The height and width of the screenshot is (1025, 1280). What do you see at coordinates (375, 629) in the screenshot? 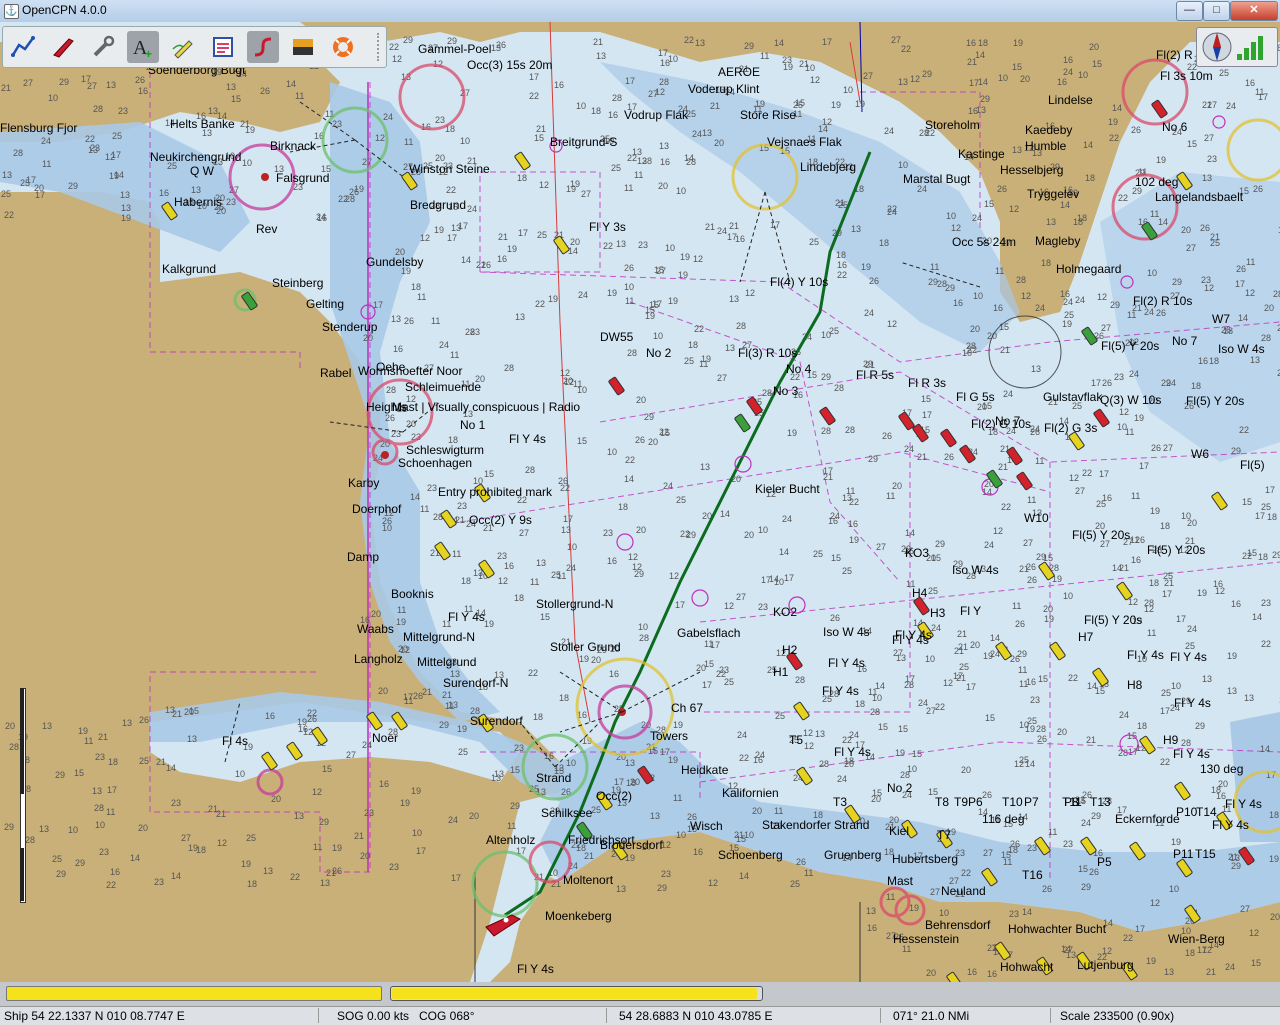
I see `chart-label: Waabs` at bounding box center [375, 629].